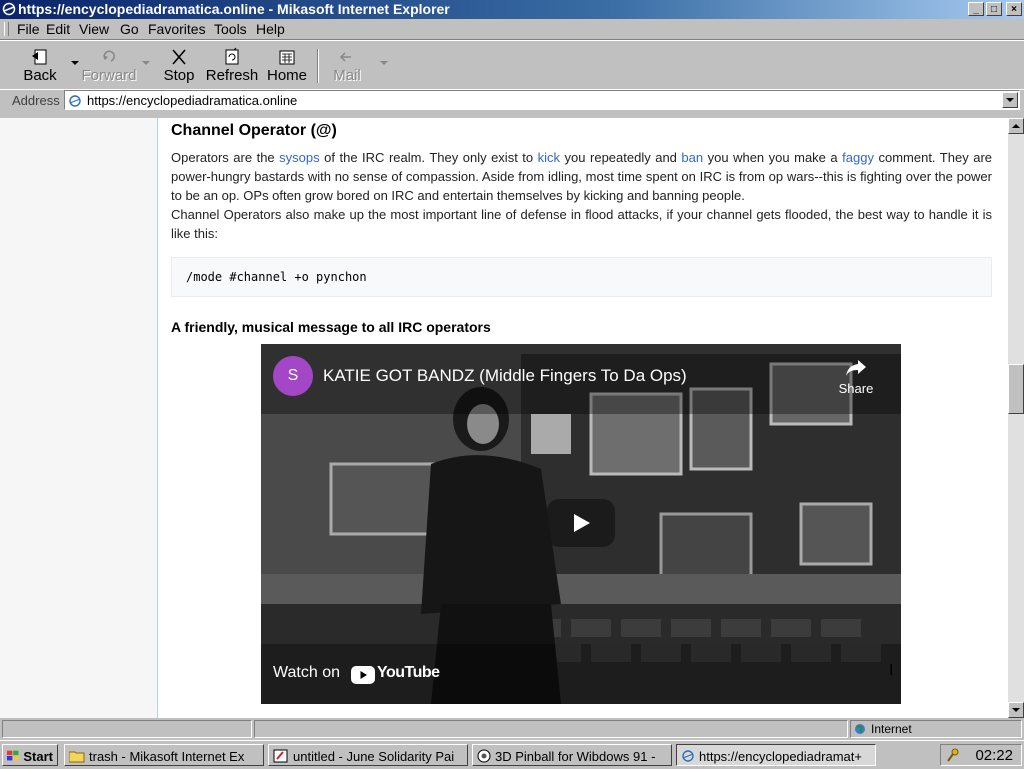  I want to click on menu-file: File, so click(28, 29).